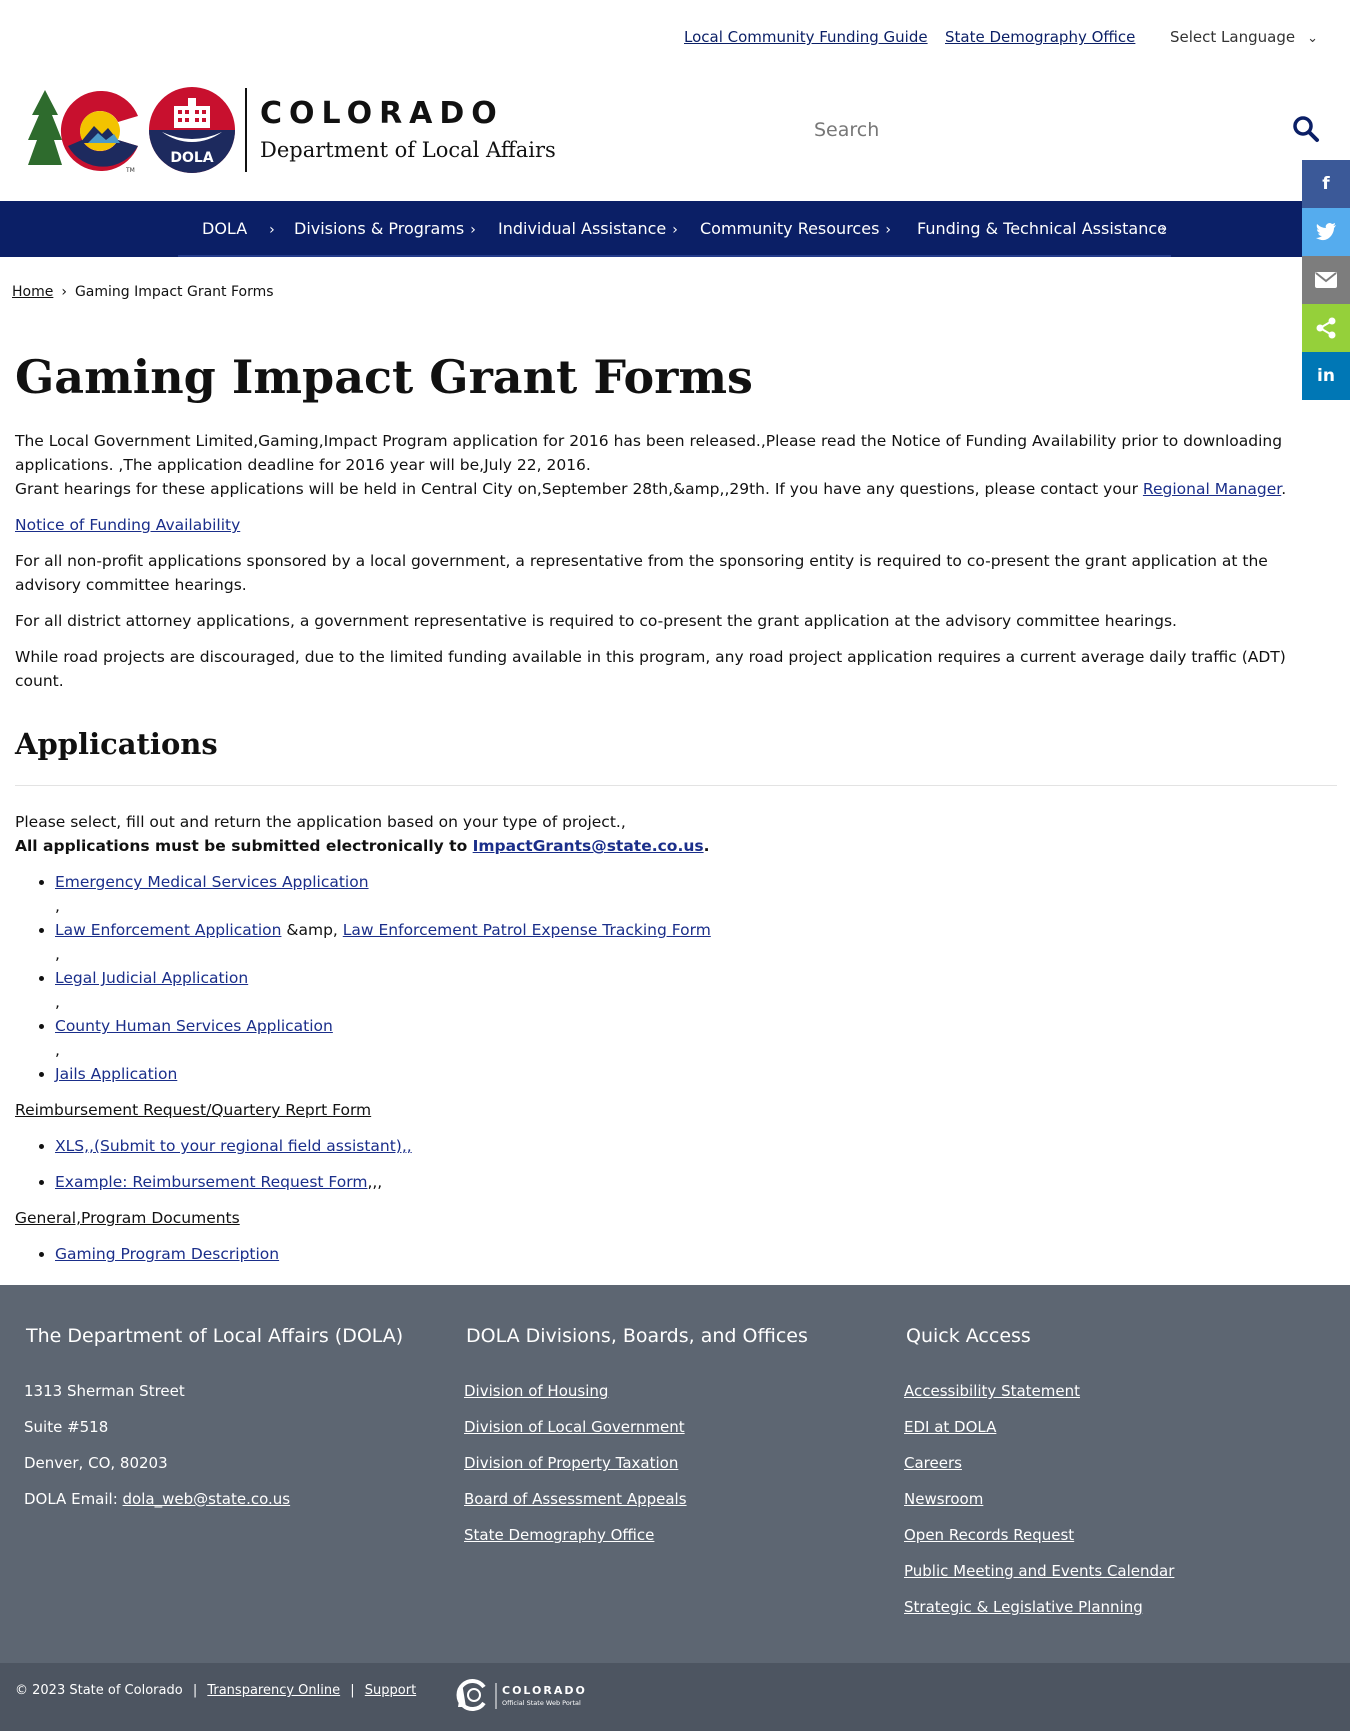 The image size is (1350, 1731). Describe the element at coordinates (130, 170) in the screenshot. I see `svg-text: TM` at that location.